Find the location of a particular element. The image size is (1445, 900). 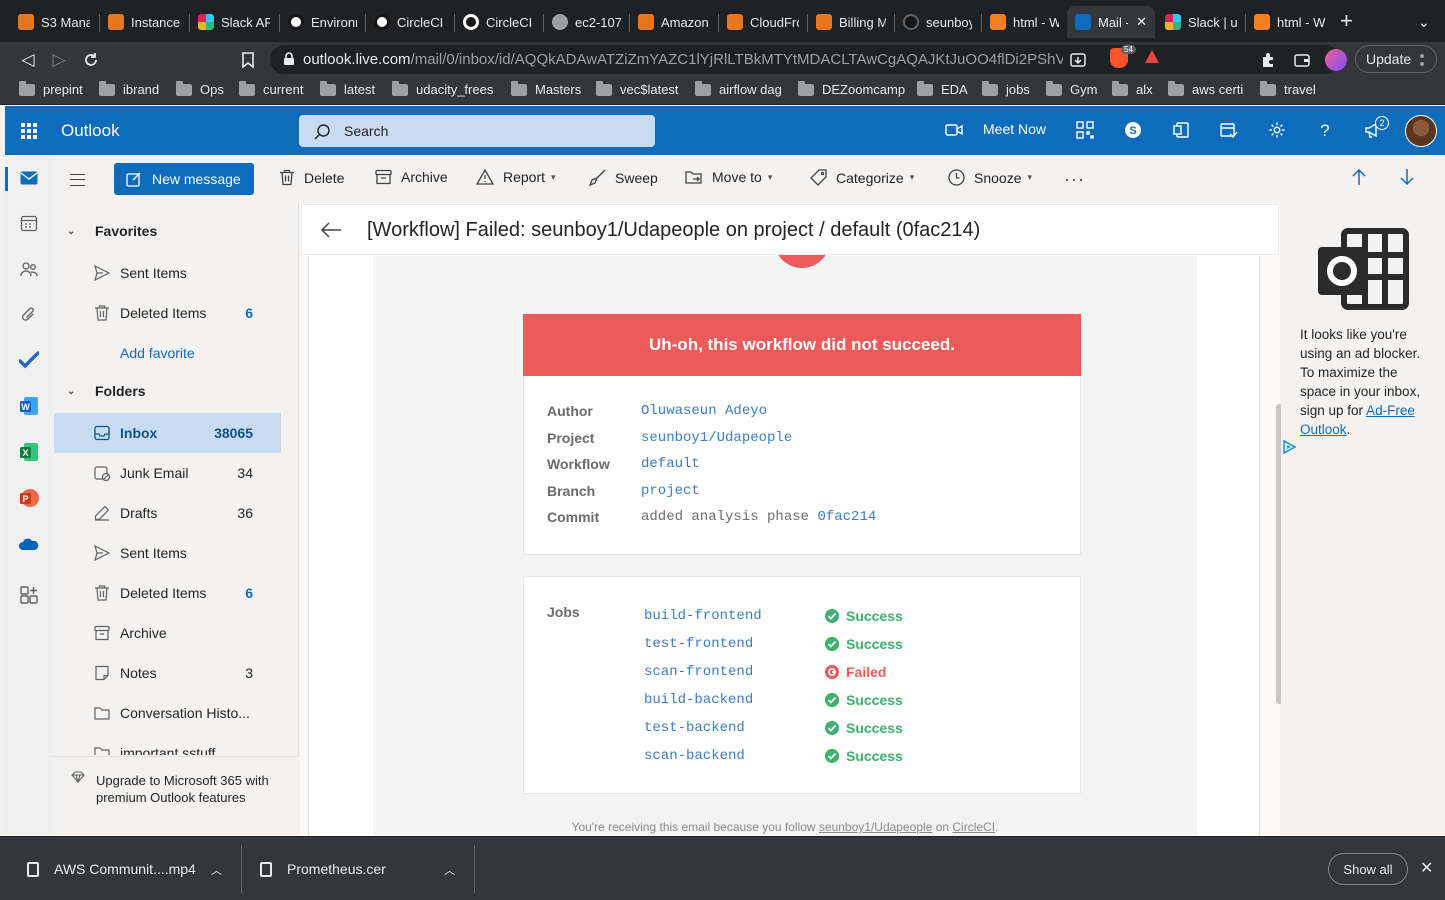

back-icon: ◁ is located at coordinates (28, 60).